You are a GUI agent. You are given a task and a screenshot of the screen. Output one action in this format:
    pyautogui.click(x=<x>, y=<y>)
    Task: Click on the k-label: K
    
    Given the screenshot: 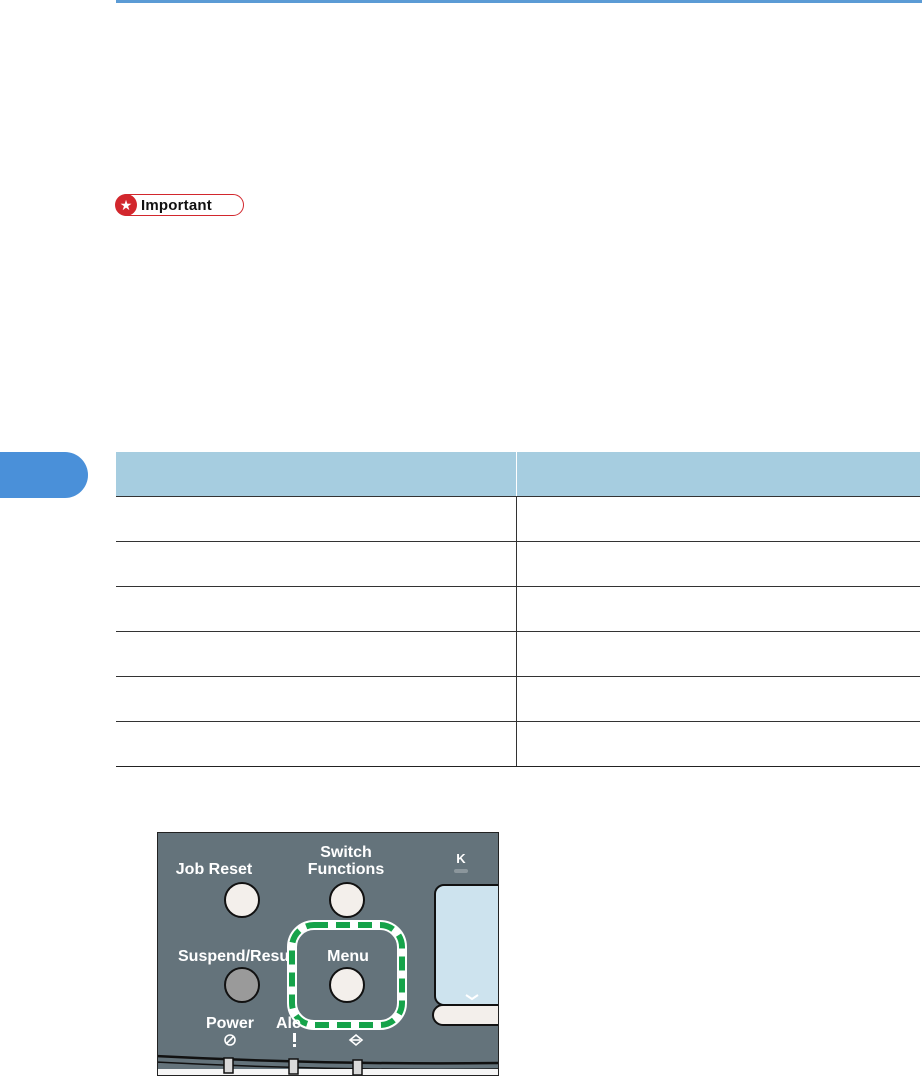 What is the action you would take?
    pyautogui.click(x=461, y=858)
    